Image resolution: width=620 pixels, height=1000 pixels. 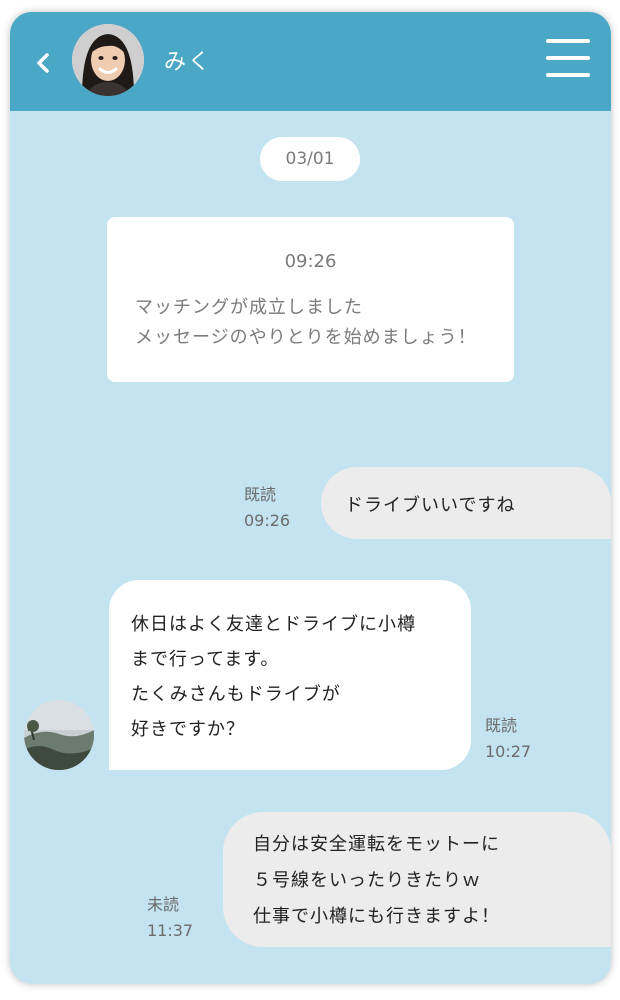 I want to click on message-time: 11:37, so click(x=170, y=930).